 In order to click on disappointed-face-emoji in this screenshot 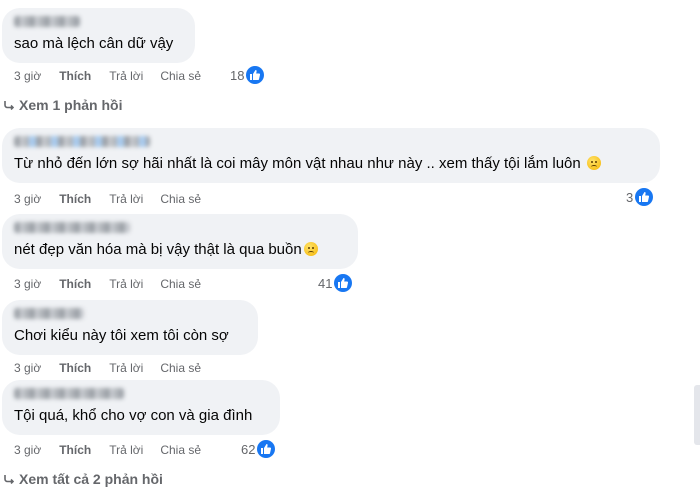, I will do `click(310, 249)`.